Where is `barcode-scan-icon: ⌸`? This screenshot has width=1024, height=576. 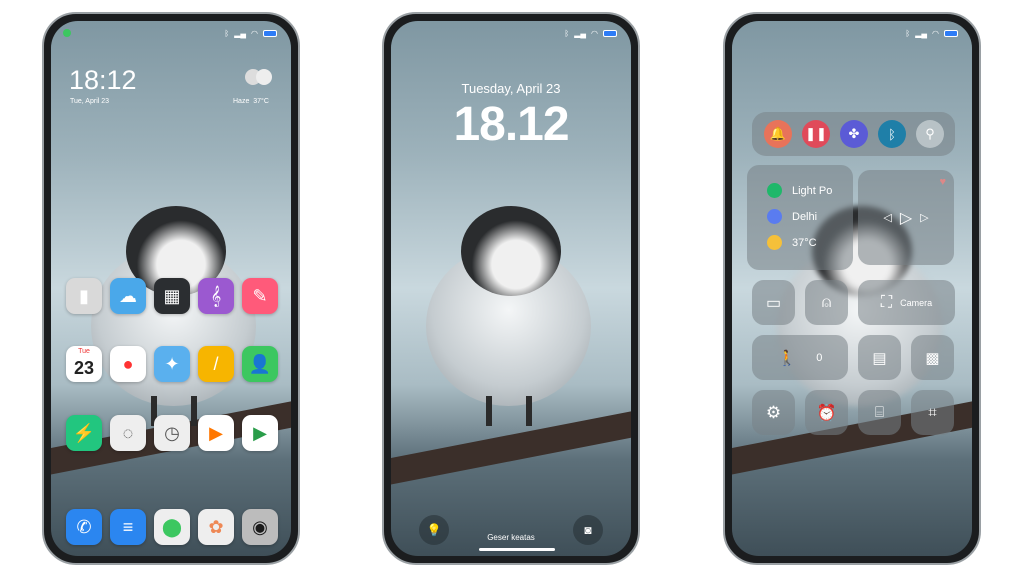 barcode-scan-icon: ⌸ is located at coordinates (879, 412).